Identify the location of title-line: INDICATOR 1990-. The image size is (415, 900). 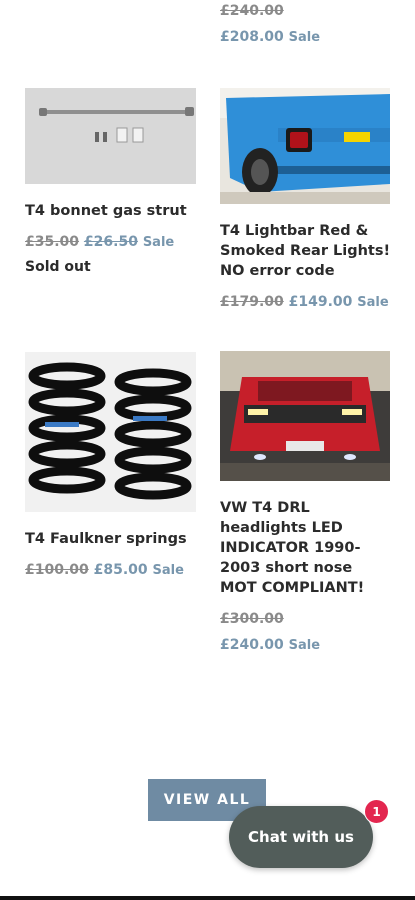
(290, 548).